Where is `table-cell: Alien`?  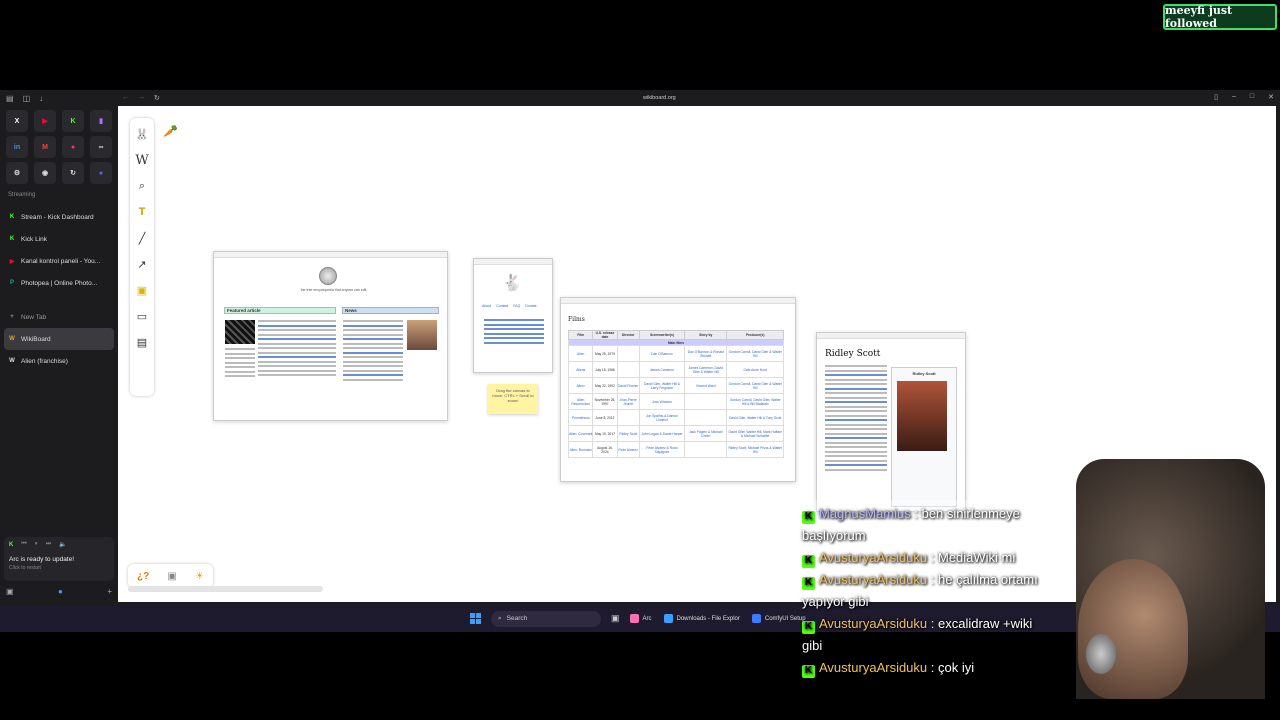 table-cell: Alien is located at coordinates (580, 353).